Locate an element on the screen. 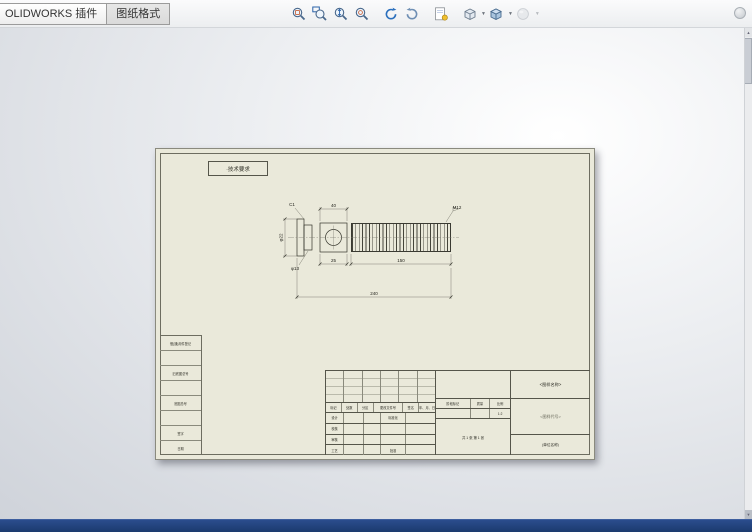 Image resolution: width=752 pixels, height=532 pixels. zoom-to-area-icon is located at coordinates (319, 13).